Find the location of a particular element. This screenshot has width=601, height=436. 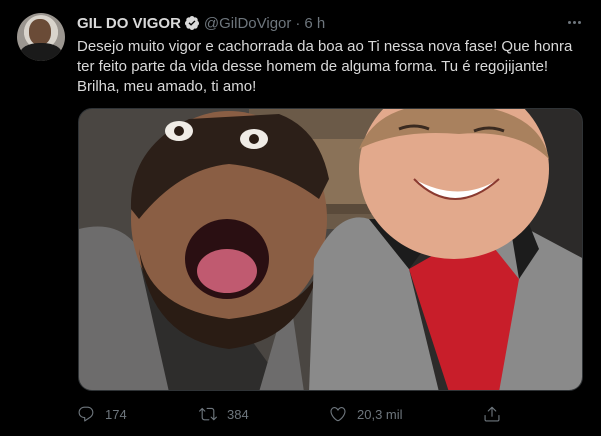

avatar-body is located at coordinates (41, 52).